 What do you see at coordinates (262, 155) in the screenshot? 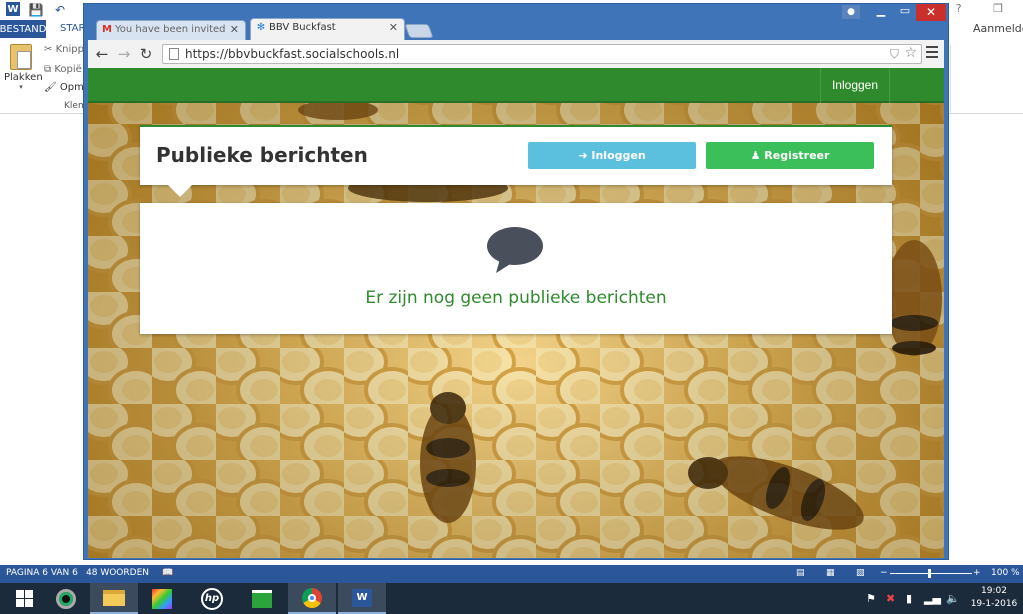
I see `page-title: Publieke berichten` at bounding box center [262, 155].